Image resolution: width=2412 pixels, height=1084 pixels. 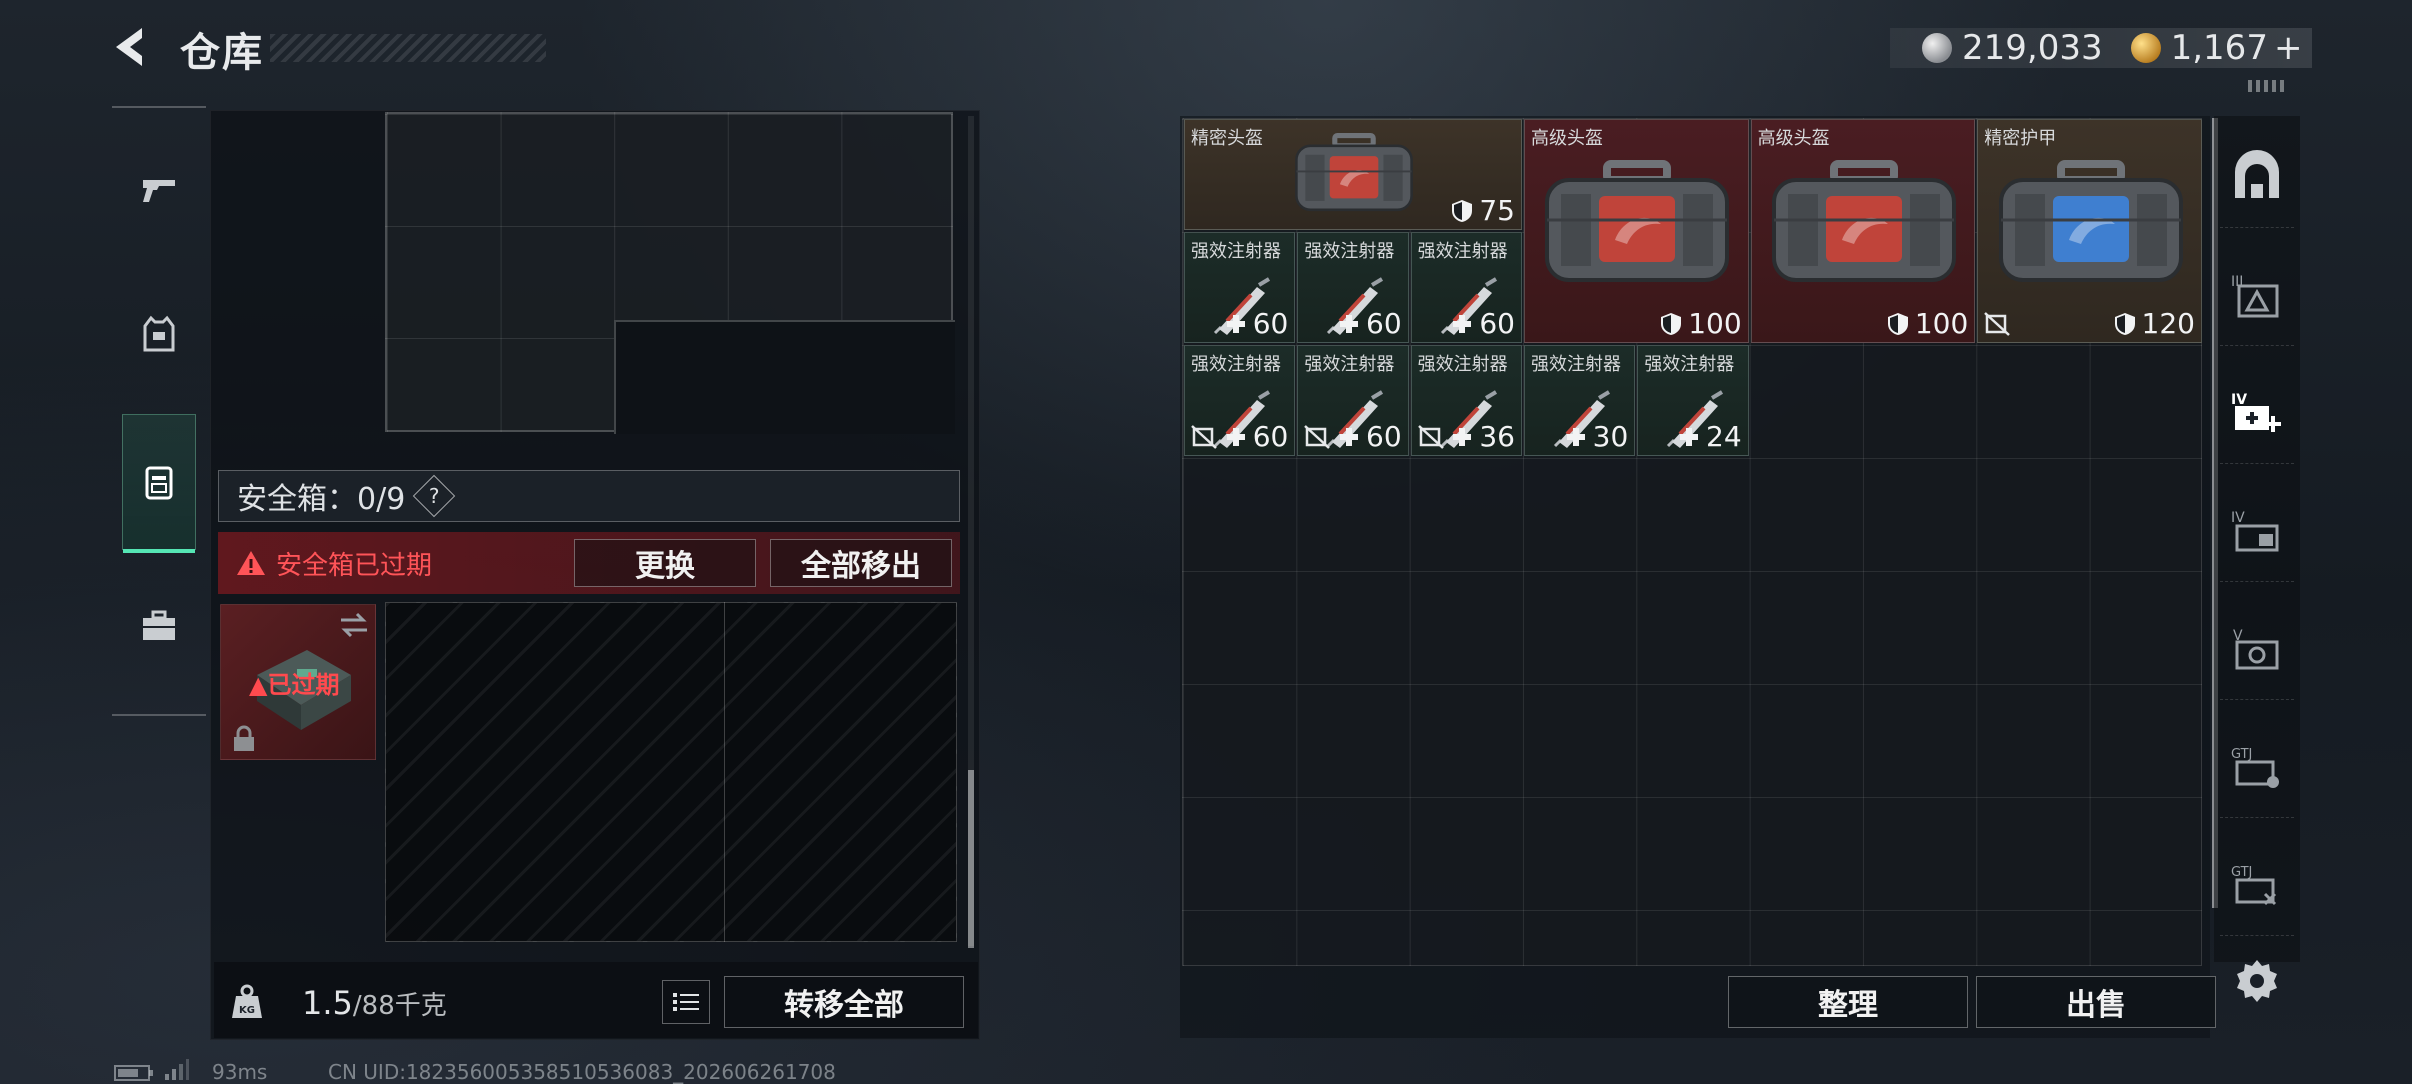 What do you see at coordinates (247, 1010) in the screenshot?
I see `svg-text: KG` at bounding box center [247, 1010].